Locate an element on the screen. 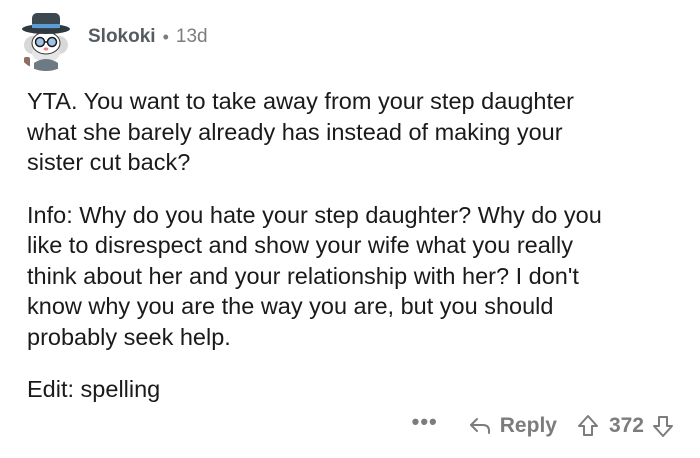  downvote-arrow-icon is located at coordinates (663, 426).